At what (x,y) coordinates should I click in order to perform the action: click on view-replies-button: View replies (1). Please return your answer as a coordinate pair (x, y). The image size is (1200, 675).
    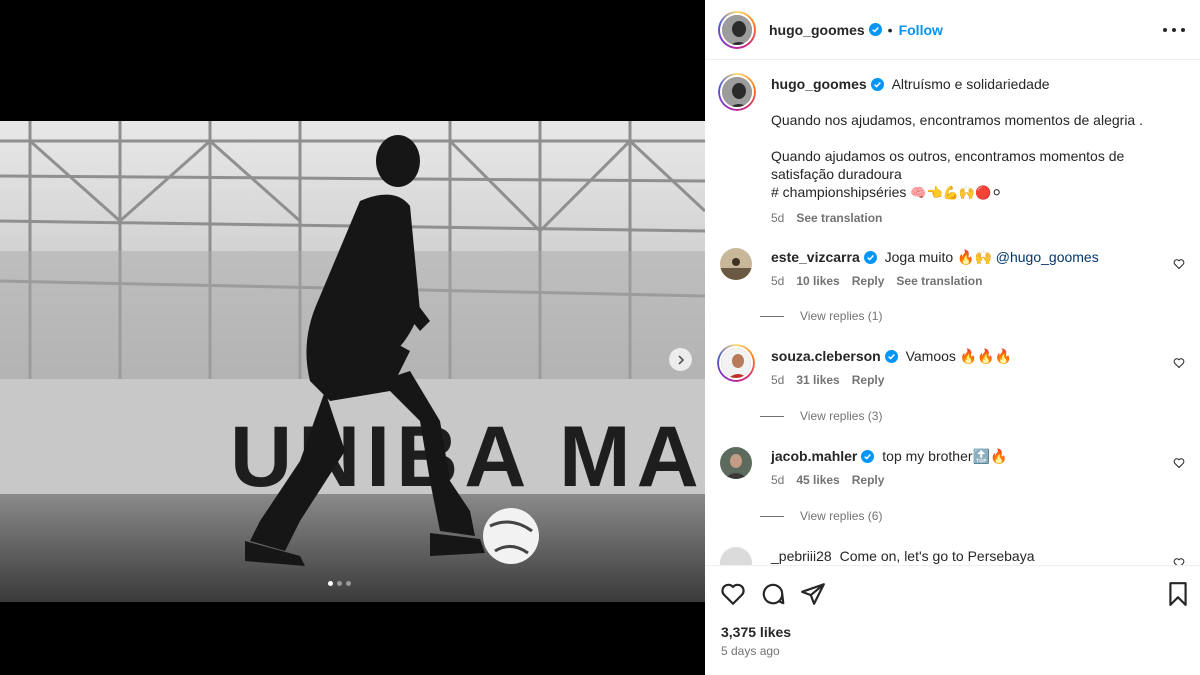
    Looking at the image, I should click on (821, 316).